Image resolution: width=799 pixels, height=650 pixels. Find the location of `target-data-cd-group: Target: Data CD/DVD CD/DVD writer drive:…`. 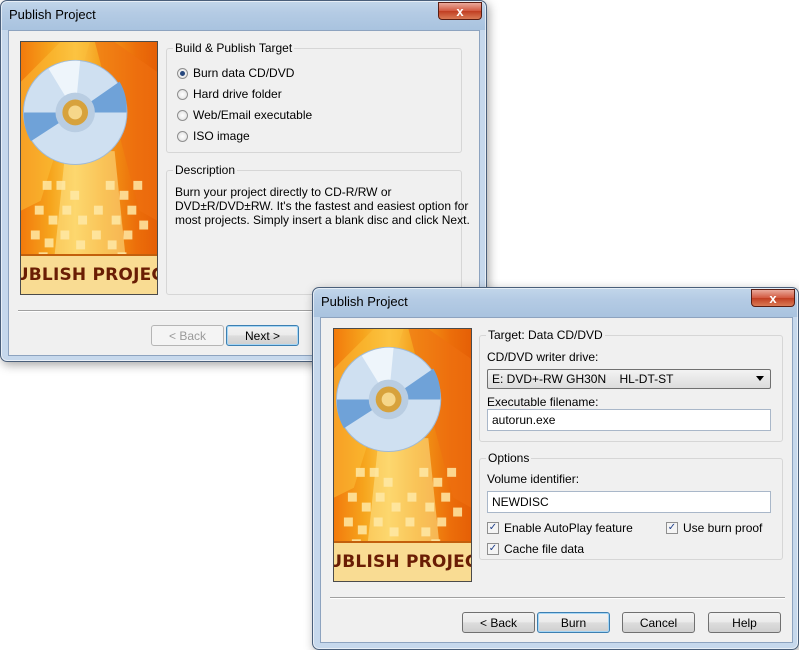

target-data-cd-group: Target: Data CD/DVD CD/DVD writer drive:… is located at coordinates (631, 385).